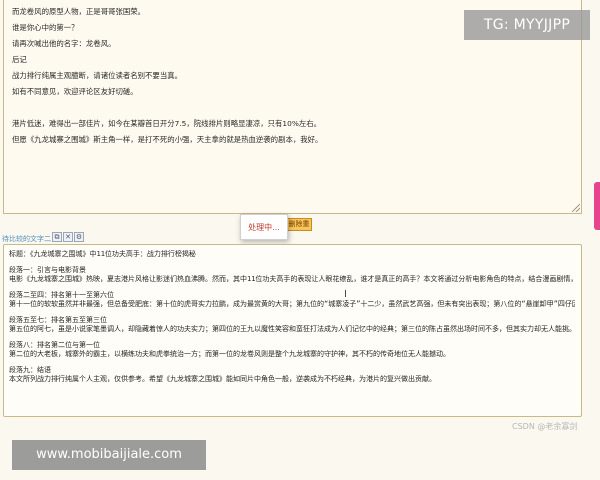 This screenshot has width=600, height=480. Describe the element at coordinates (79, 237) in the screenshot. I see `settings-icon: ⚙` at that location.